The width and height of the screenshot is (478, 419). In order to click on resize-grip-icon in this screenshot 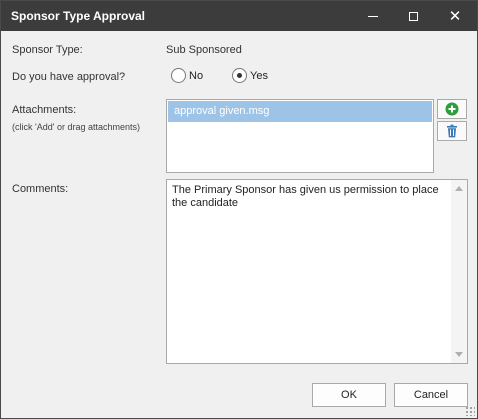, I will do `click(470, 411)`.